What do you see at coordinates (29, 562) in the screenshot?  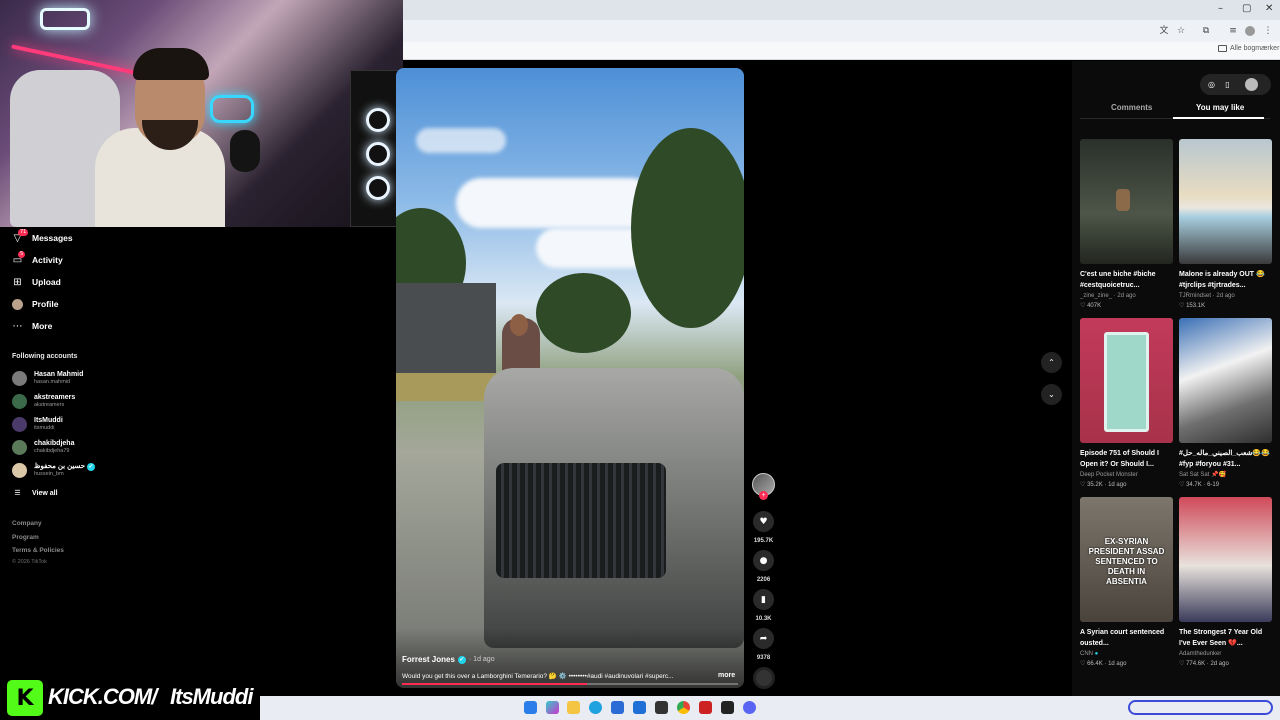 I see `copyright: © 2026 TikTok` at bounding box center [29, 562].